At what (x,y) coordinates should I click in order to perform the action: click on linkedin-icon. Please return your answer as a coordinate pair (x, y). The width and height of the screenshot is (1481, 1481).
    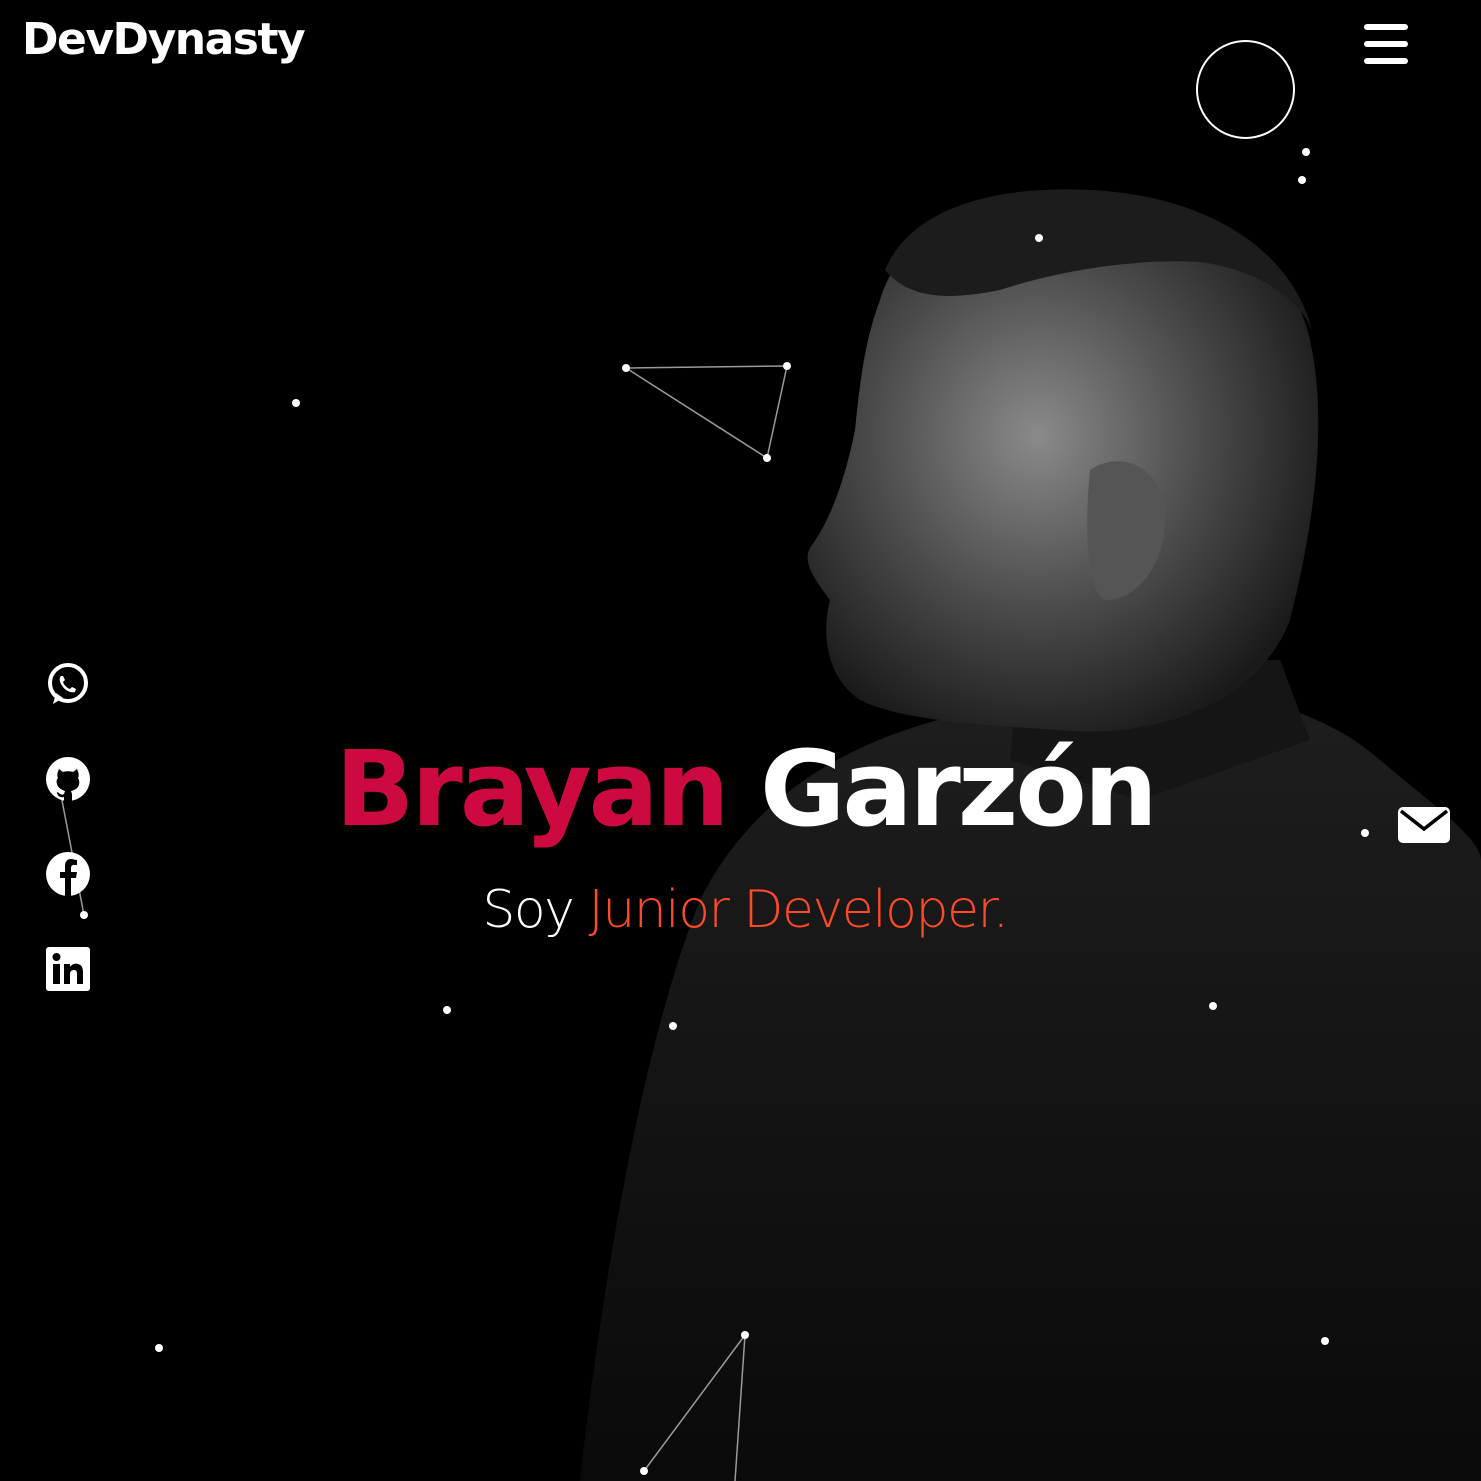
    Looking at the image, I should click on (68, 969).